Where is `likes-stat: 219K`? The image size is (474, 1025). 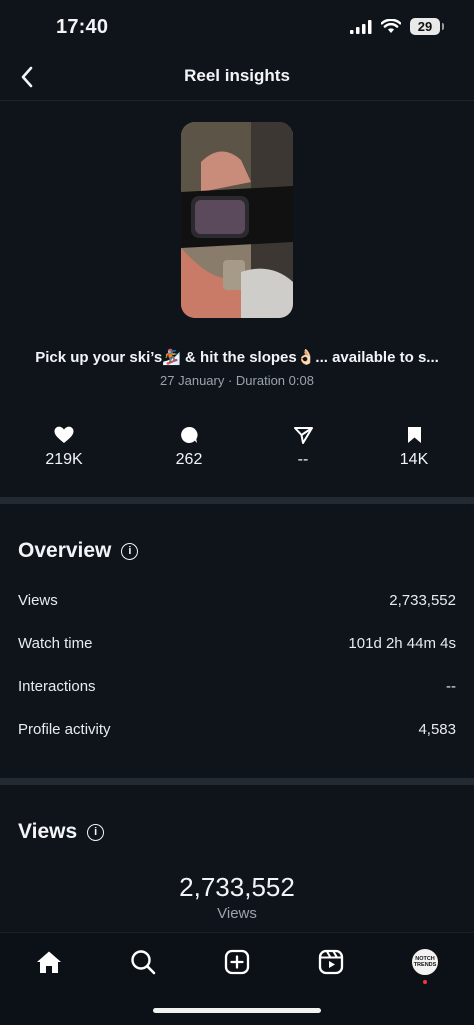
likes-stat: 219K is located at coordinates (64, 446).